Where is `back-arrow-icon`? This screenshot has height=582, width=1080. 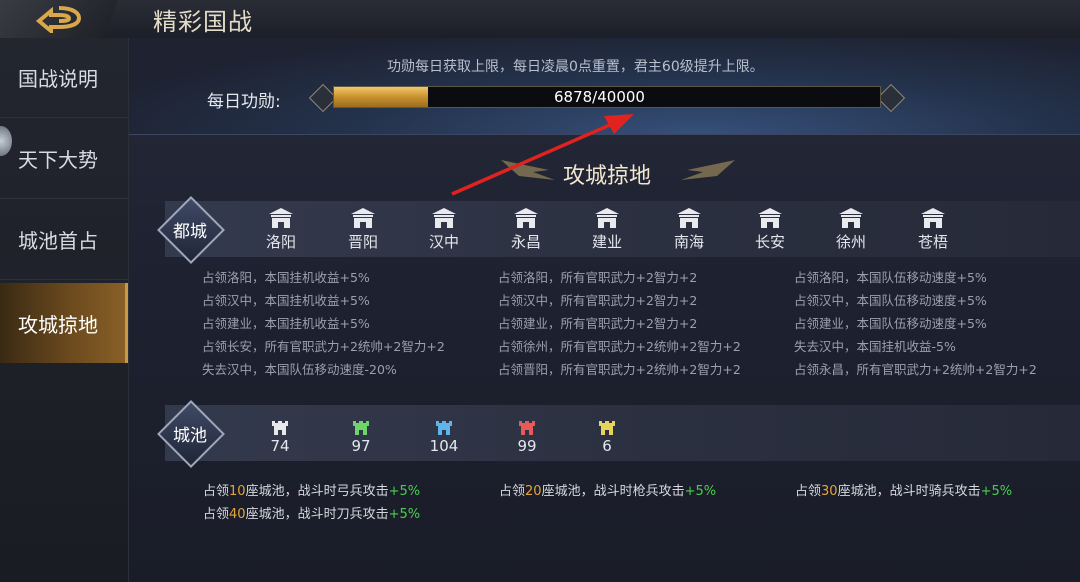 back-arrow-icon is located at coordinates (58, 19).